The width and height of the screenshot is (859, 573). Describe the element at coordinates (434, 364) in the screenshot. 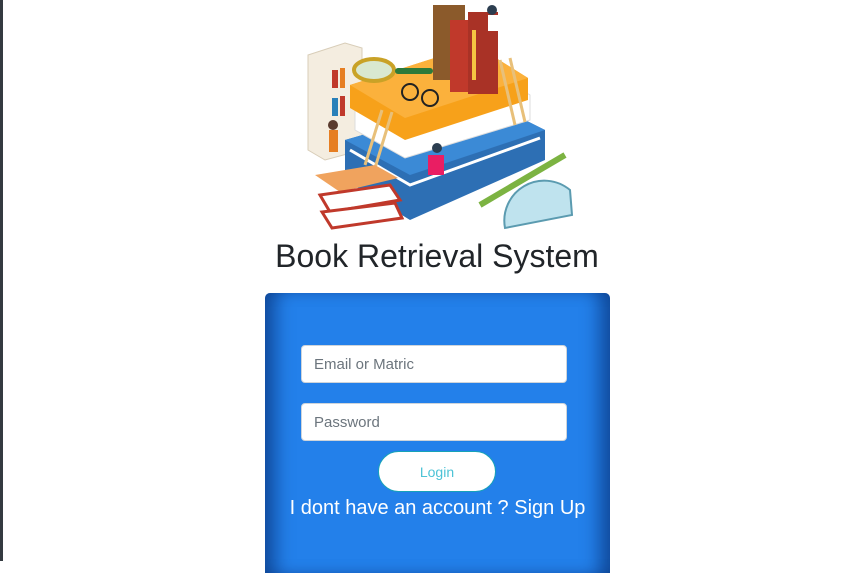

I see `email-field` at that location.